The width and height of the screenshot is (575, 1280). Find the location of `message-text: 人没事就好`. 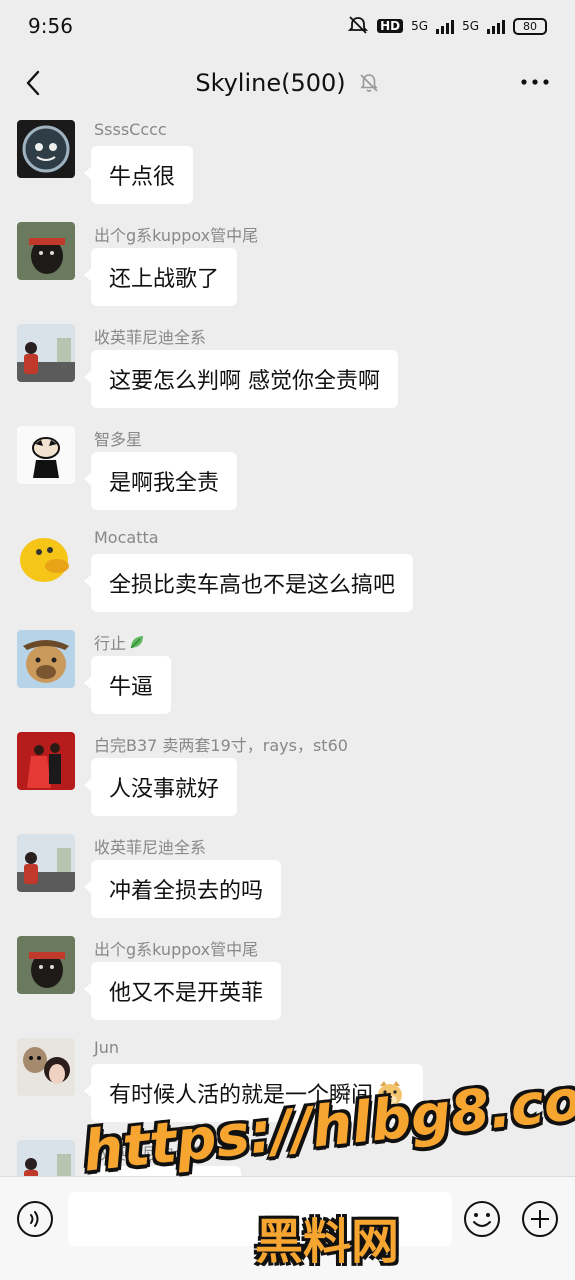

message-text: 人没事就好 is located at coordinates (164, 789).